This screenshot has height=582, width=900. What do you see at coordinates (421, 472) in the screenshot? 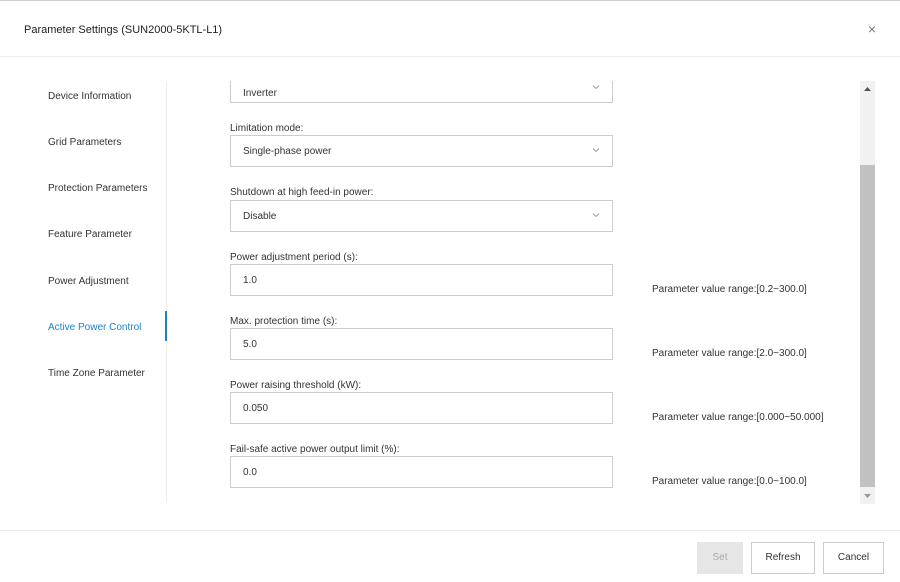
I see `failsafe-limit-input: 0.0` at bounding box center [421, 472].